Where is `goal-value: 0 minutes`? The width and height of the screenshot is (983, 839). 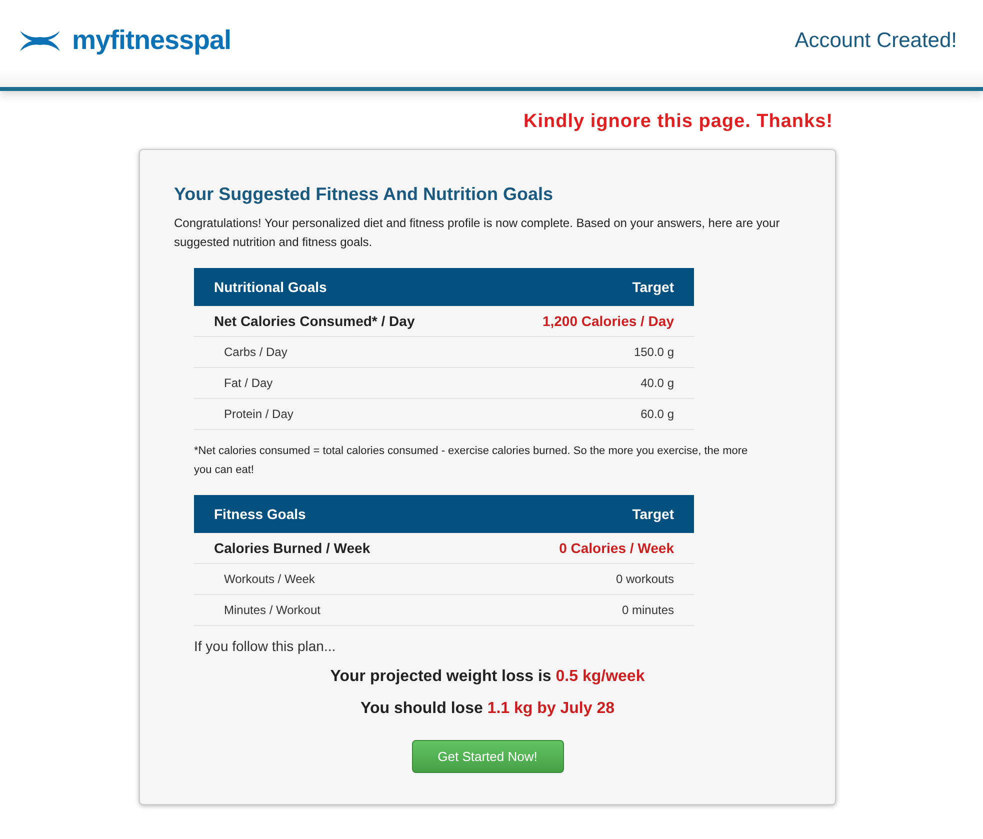
goal-value: 0 minutes is located at coordinates (648, 610).